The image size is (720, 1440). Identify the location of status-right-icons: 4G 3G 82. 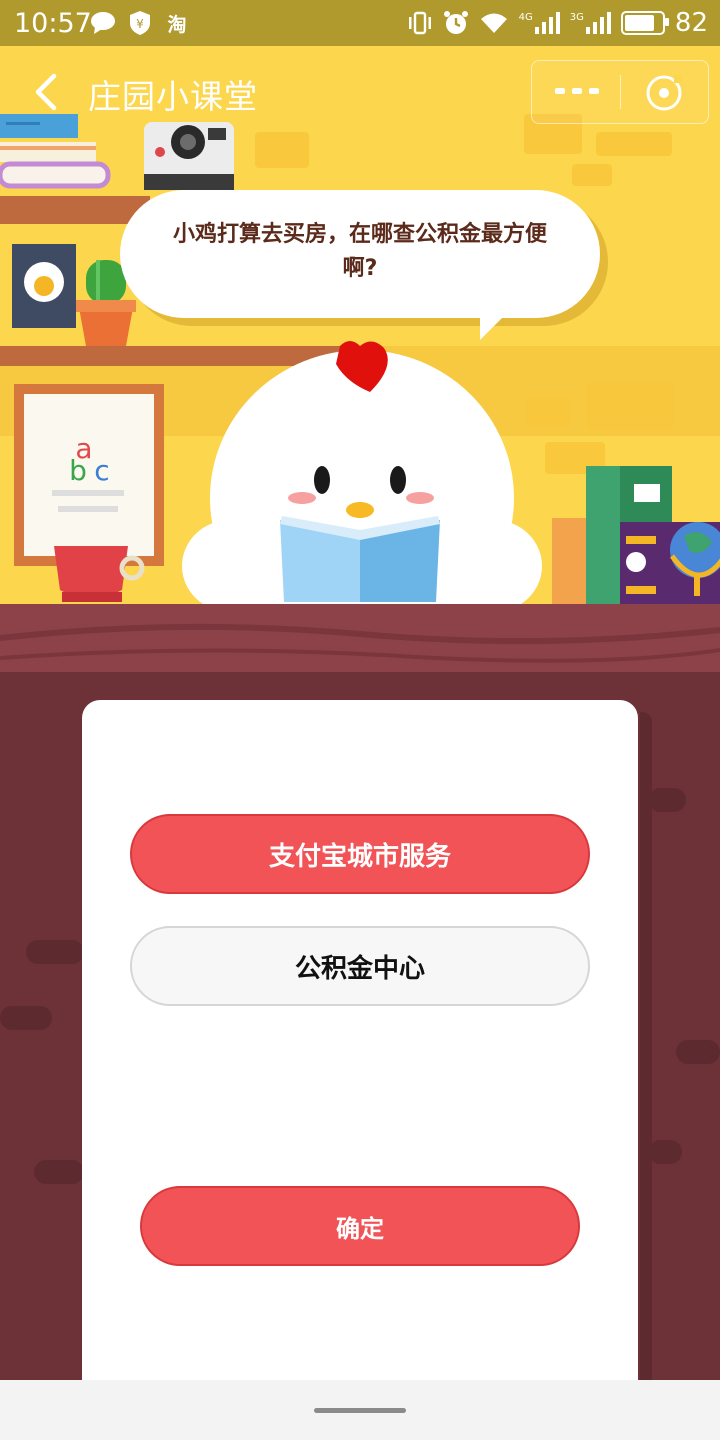
(557, 23).